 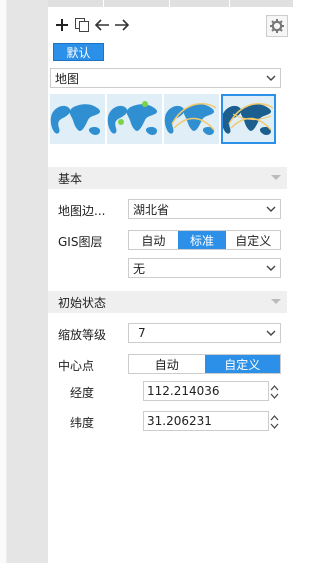 I want to click on gis-layer-option-custom: 自定义, so click(x=253, y=240).